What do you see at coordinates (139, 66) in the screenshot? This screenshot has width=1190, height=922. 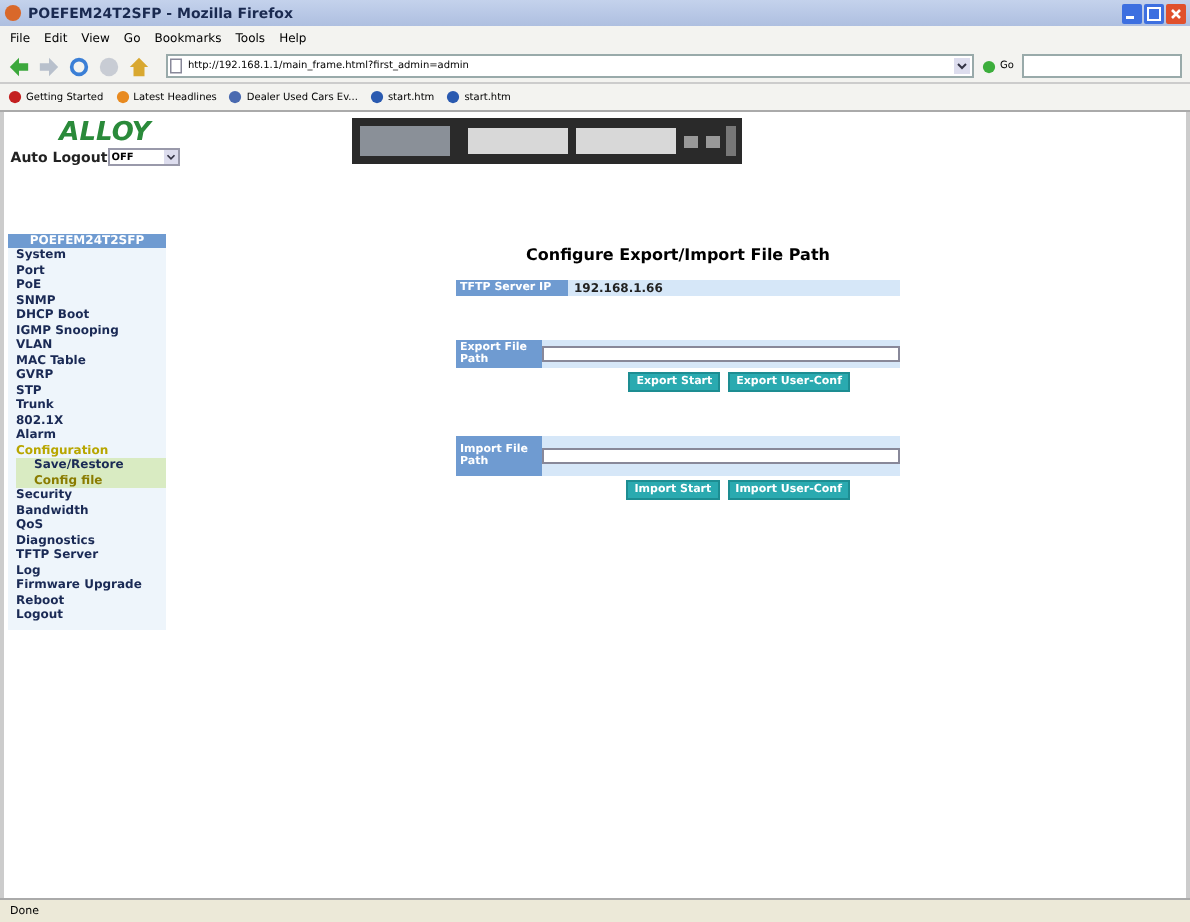 I see `home-icon` at bounding box center [139, 66].